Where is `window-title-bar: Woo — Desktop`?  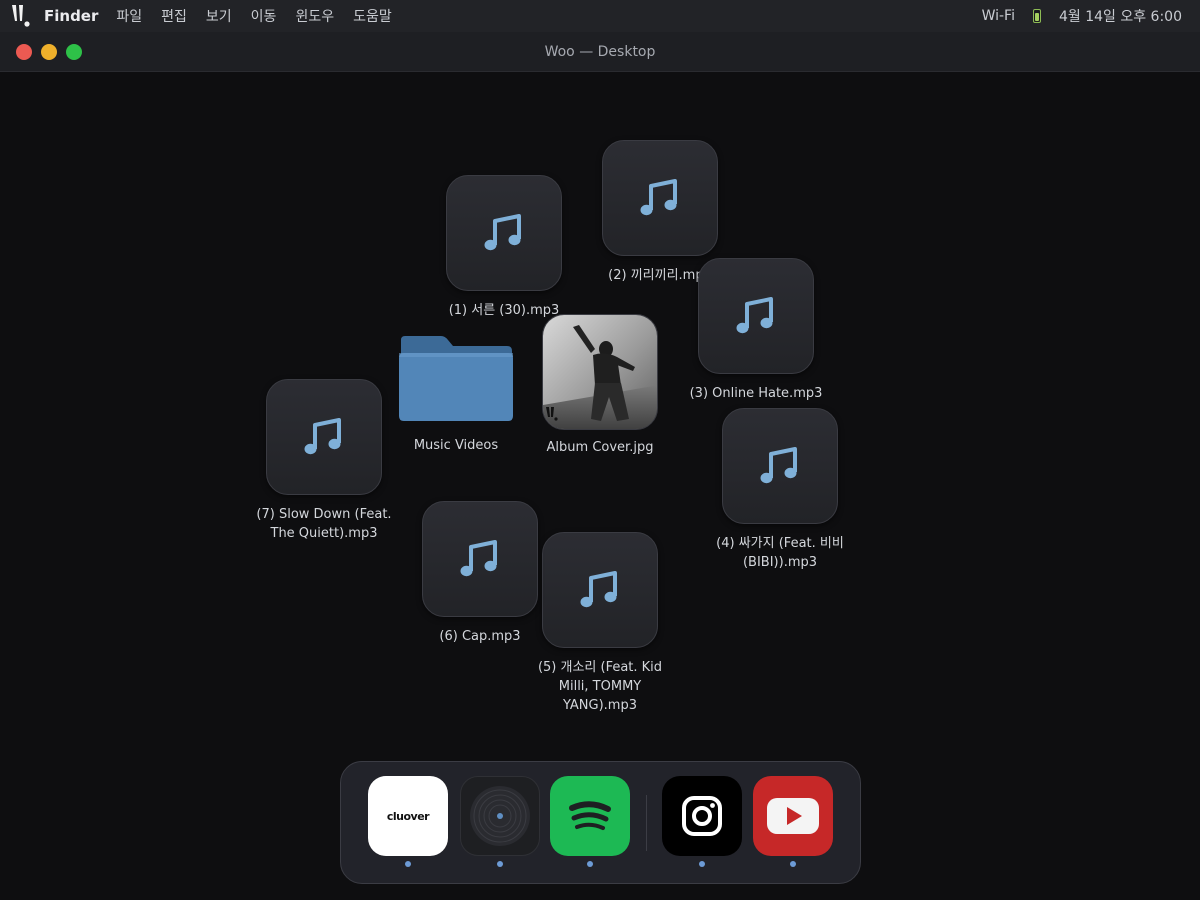 window-title-bar: Woo — Desktop is located at coordinates (600, 52).